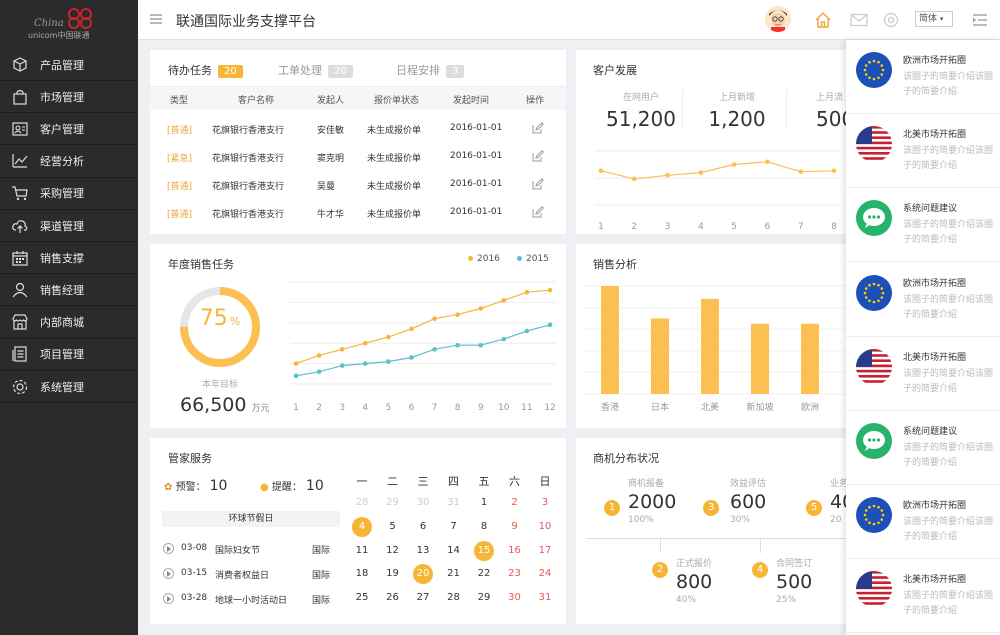 Image resolution: width=1000 pixels, height=635 pixels. I want to click on calendar-day: 1, so click(484, 503).